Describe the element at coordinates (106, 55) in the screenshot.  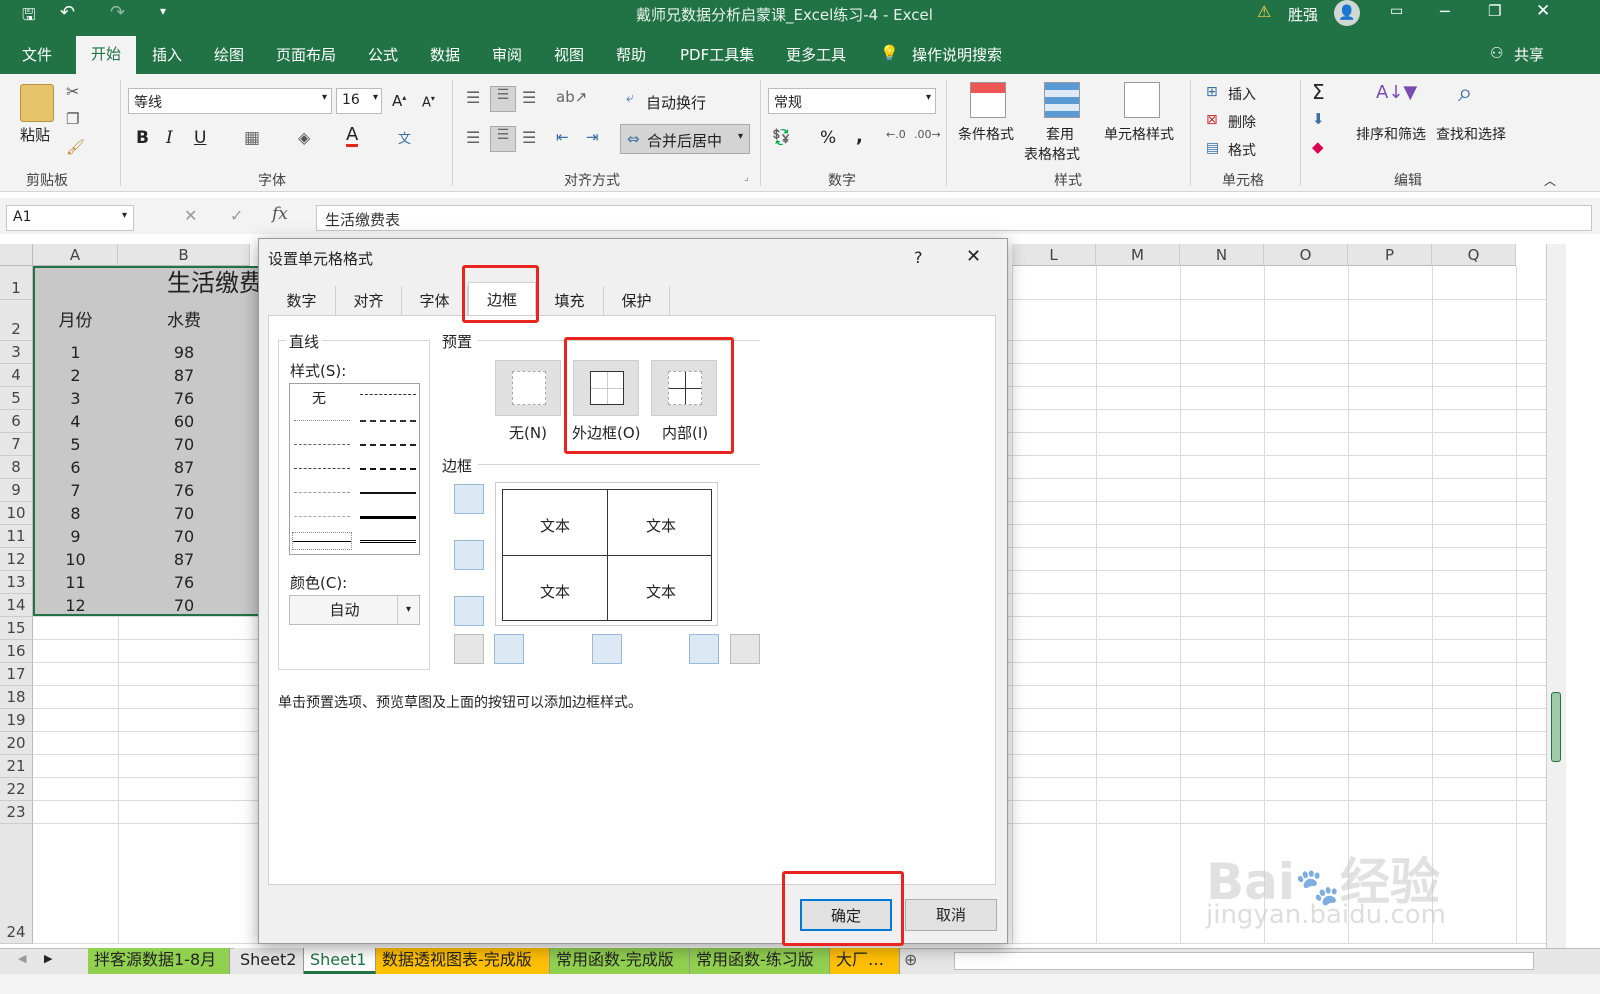
I see `menu-home: 开始` at that location.